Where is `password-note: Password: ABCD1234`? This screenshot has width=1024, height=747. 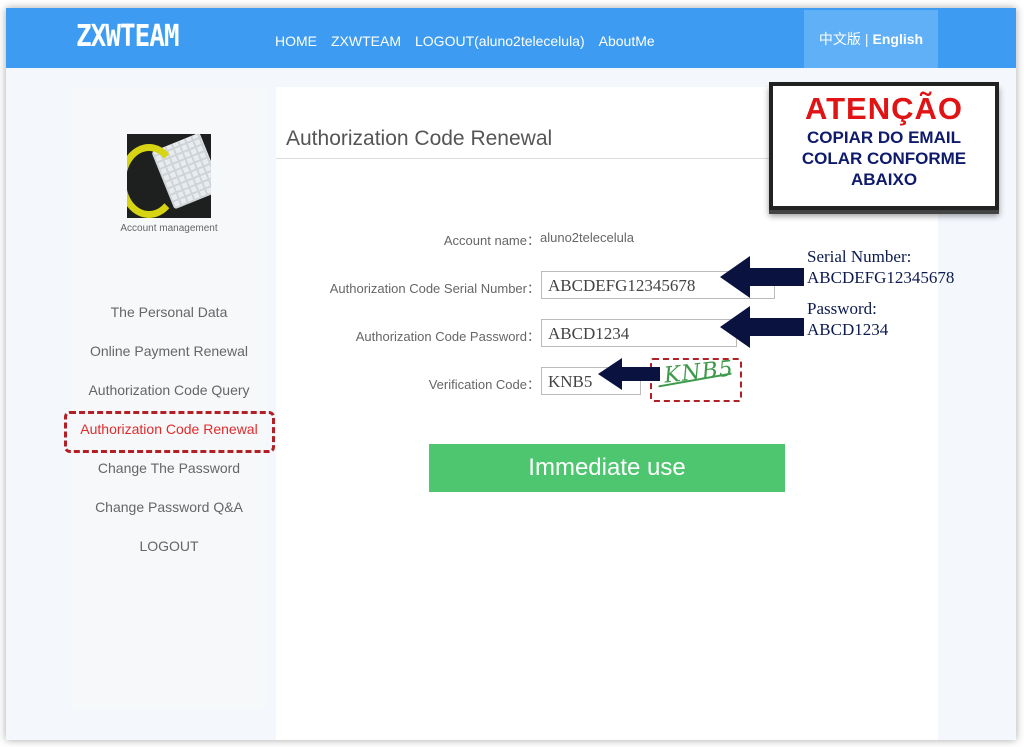 password-note: Password: ABCD1234 is located at coordinates (847, 319).